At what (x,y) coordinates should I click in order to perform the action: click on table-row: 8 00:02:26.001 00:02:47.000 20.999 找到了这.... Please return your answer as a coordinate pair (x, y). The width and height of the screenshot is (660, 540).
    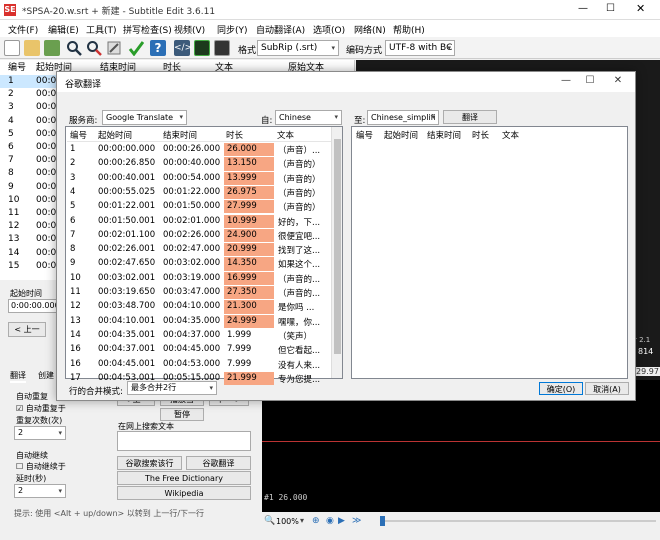
    Looking at the image, I should click on (199, 250).